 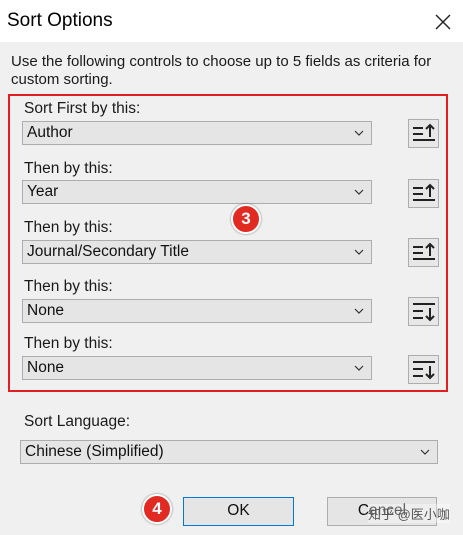 I want to click on annotation-badge-4: 4, so click(x=157, y=509).